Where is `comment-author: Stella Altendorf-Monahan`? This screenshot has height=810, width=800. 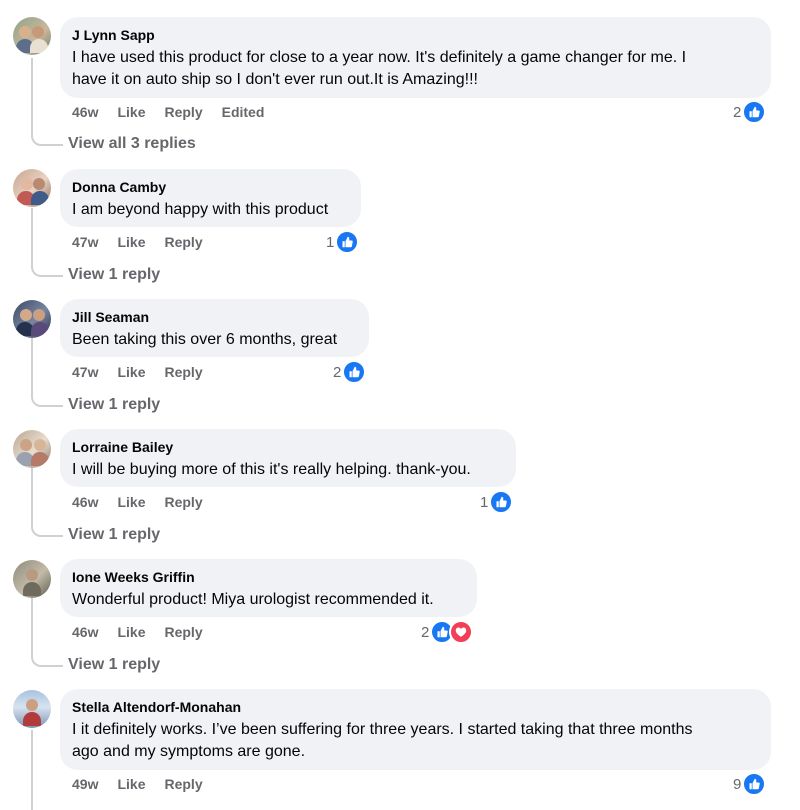
comment-author: Stella Altendorf-Monahan is located at coordinates (415, 707).